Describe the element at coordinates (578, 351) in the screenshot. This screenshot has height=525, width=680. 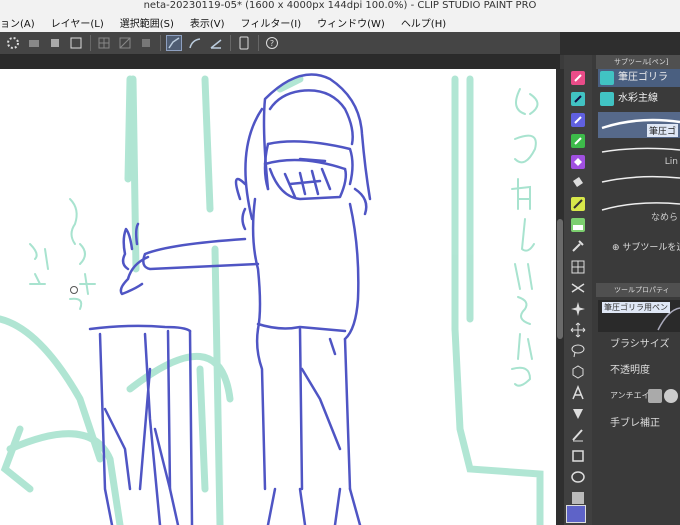
I see `lasso-tool-icon` at that location.